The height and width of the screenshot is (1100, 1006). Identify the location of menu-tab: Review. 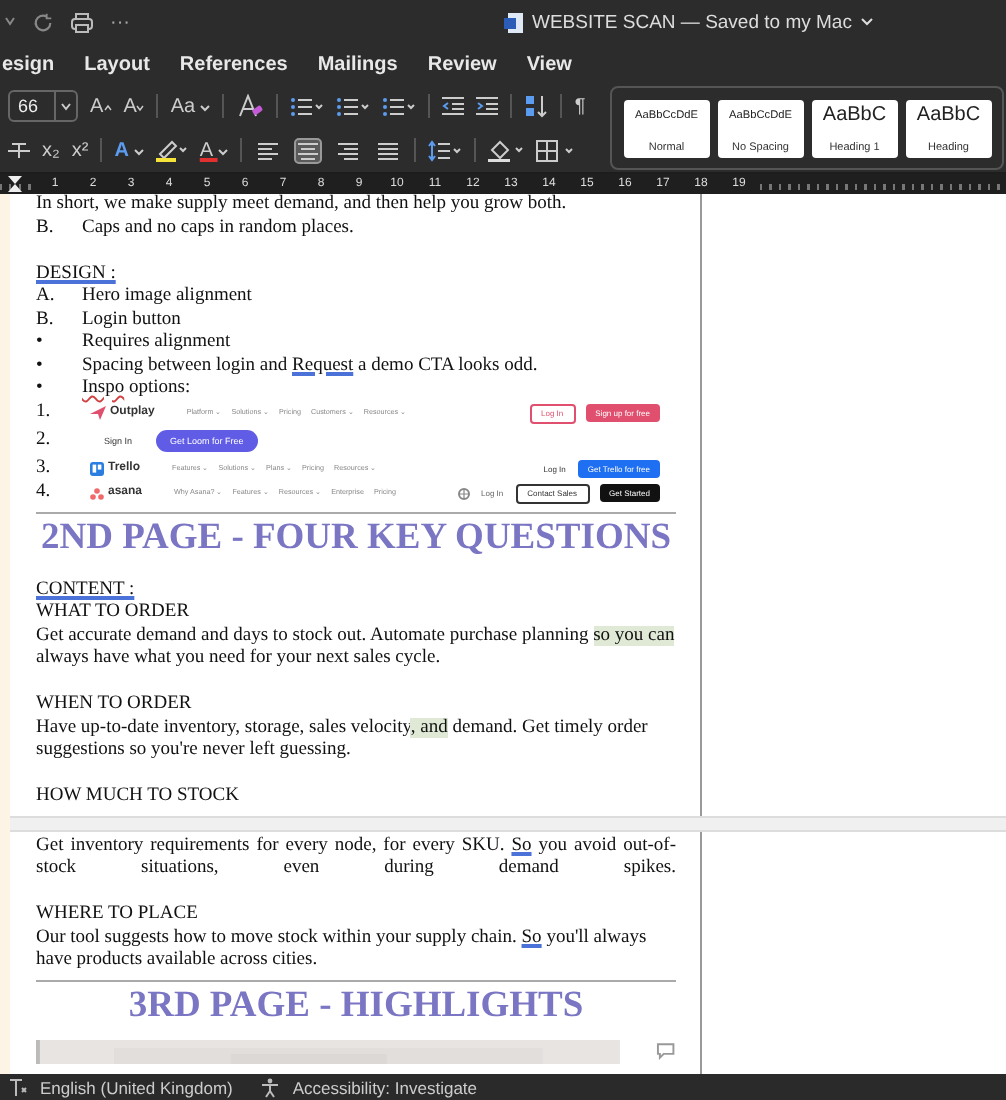
(462, 64).